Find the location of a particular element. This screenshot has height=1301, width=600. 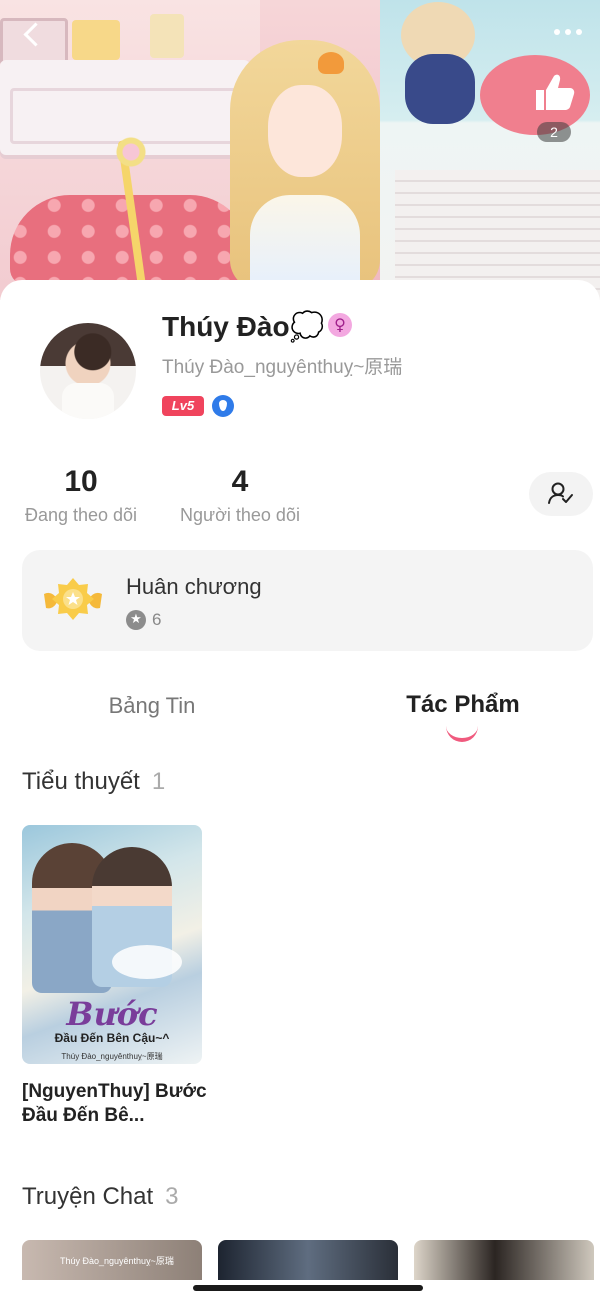

chats-section-title: Truyện Chat 3 is located at coordinates (100, 1197).